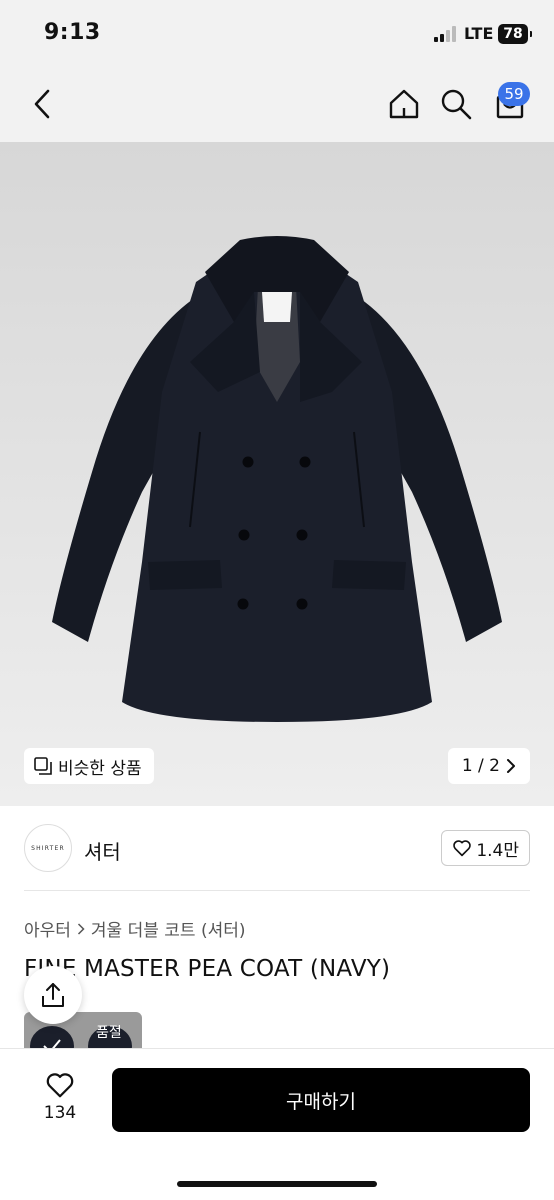  I want to click on chevron-left-icon, so click(42, 104).